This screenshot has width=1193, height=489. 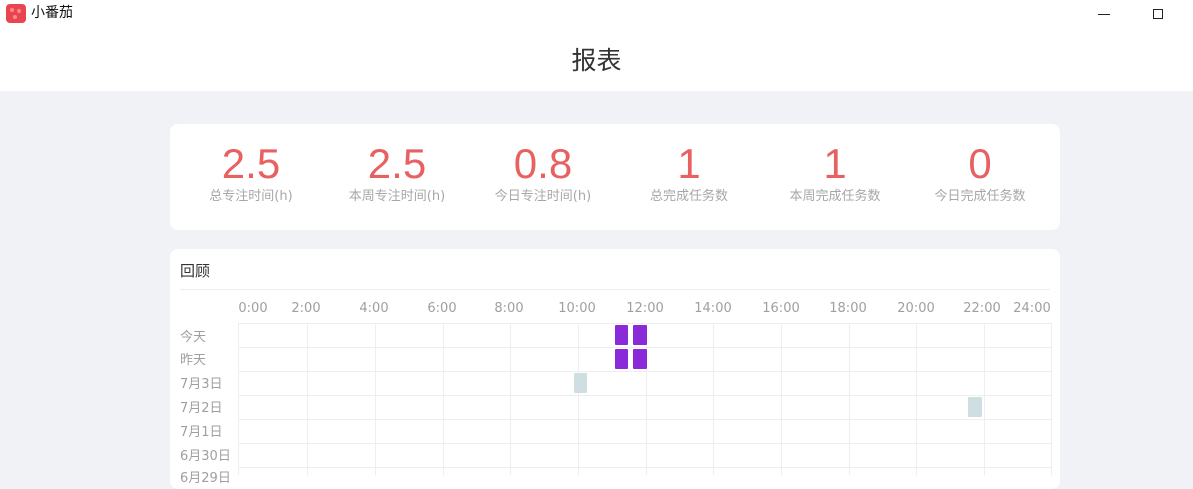 What do you see at coordinates (543, 163) in the screenshot?
I see `stat-value: 0.8` at bounding box center [543, 163].